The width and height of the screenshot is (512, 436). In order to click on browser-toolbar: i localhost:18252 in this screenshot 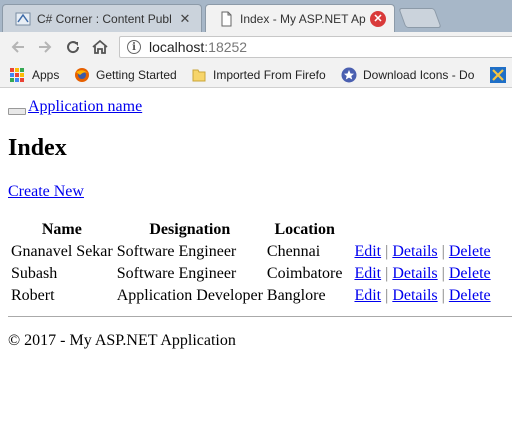, I will do `click(256, 47)`.